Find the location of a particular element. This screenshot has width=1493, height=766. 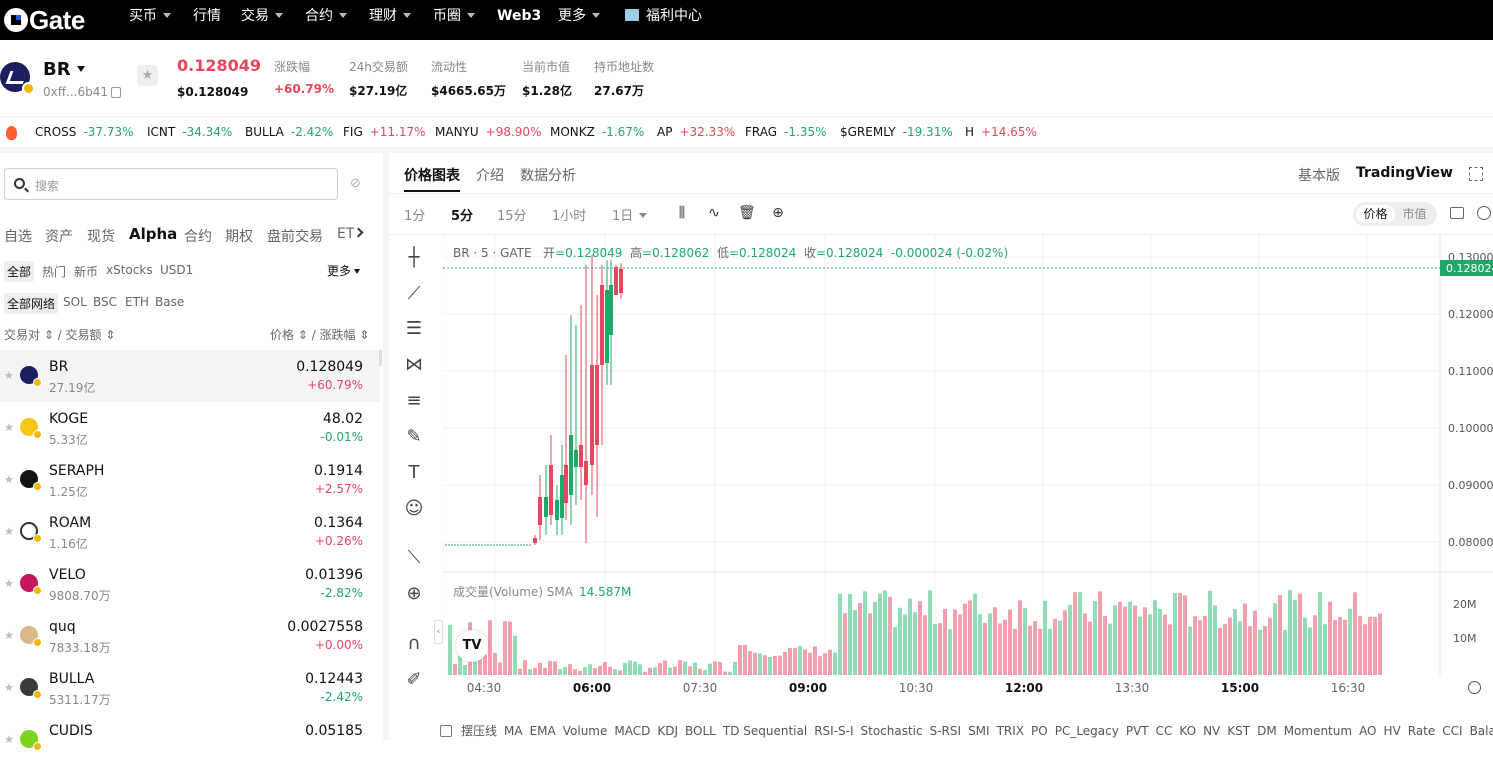

left-tab: 合约 is located at coordinates (198, 236).